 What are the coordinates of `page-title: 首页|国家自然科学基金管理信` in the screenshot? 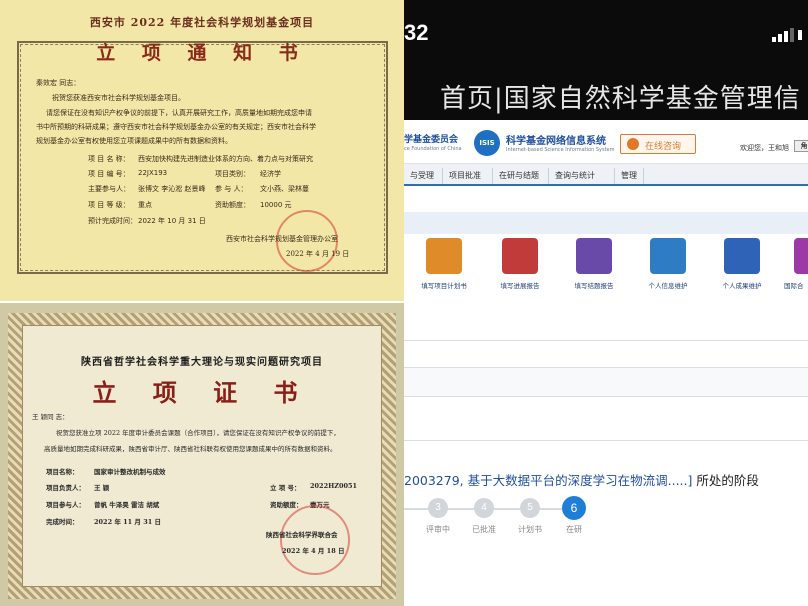 It's located at (620, 99).